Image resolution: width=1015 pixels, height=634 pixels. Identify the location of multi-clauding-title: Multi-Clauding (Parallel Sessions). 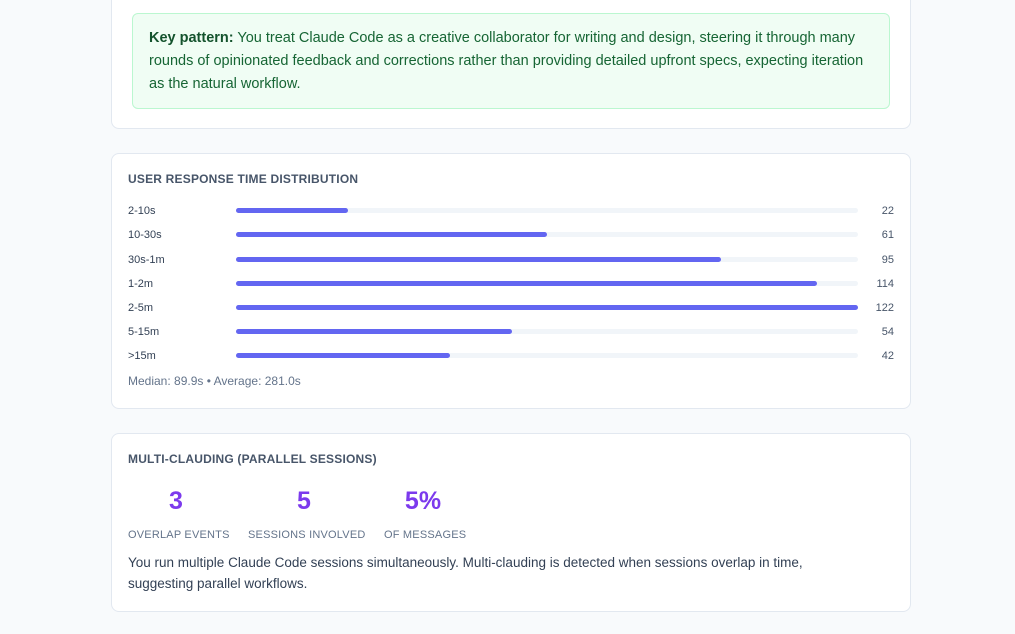
(252, 459).